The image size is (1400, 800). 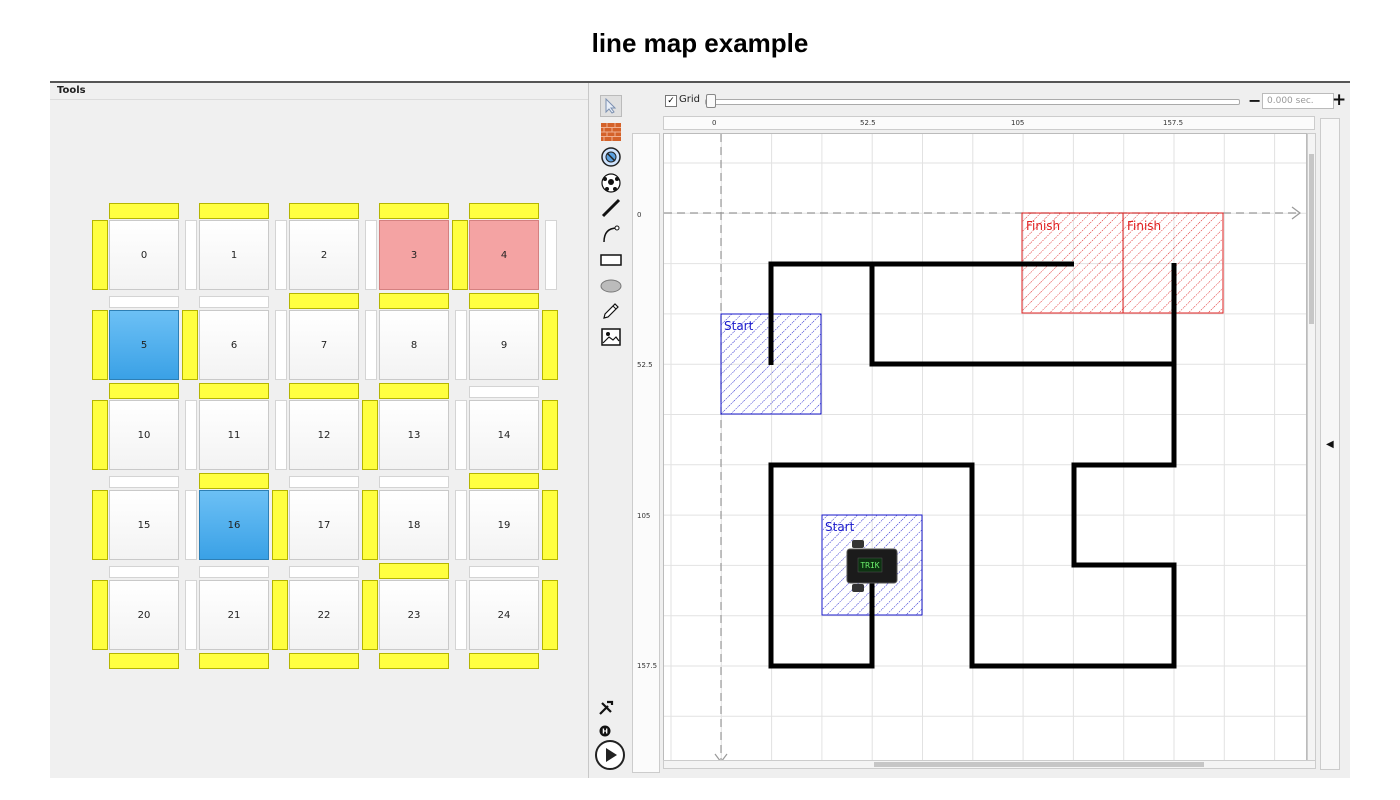 What do you see at coordinates (1298, 101) in the screenshot?
I see `time-field: 0.000 sec.` at bounding box center [1298, 101].